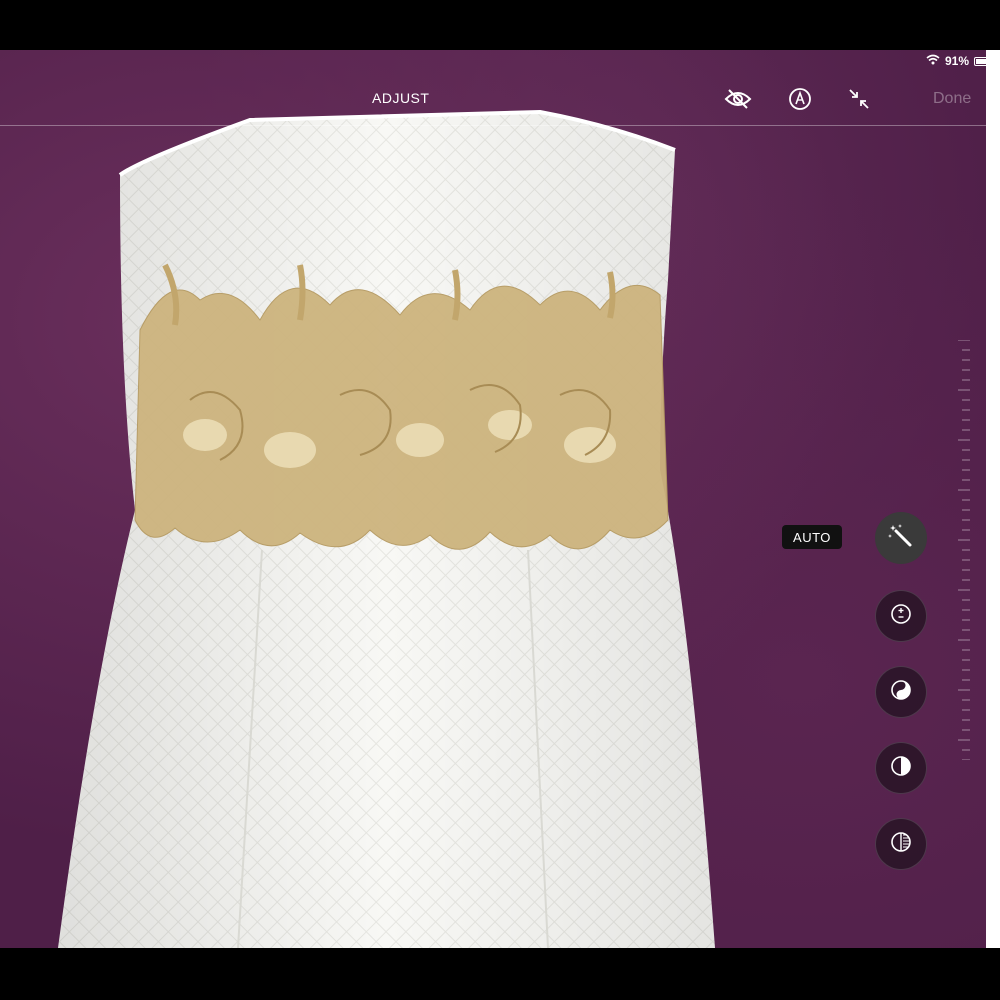 This screenshot has width=1000, height=1000. I want to click on brilliance-button, so click(901, 692).